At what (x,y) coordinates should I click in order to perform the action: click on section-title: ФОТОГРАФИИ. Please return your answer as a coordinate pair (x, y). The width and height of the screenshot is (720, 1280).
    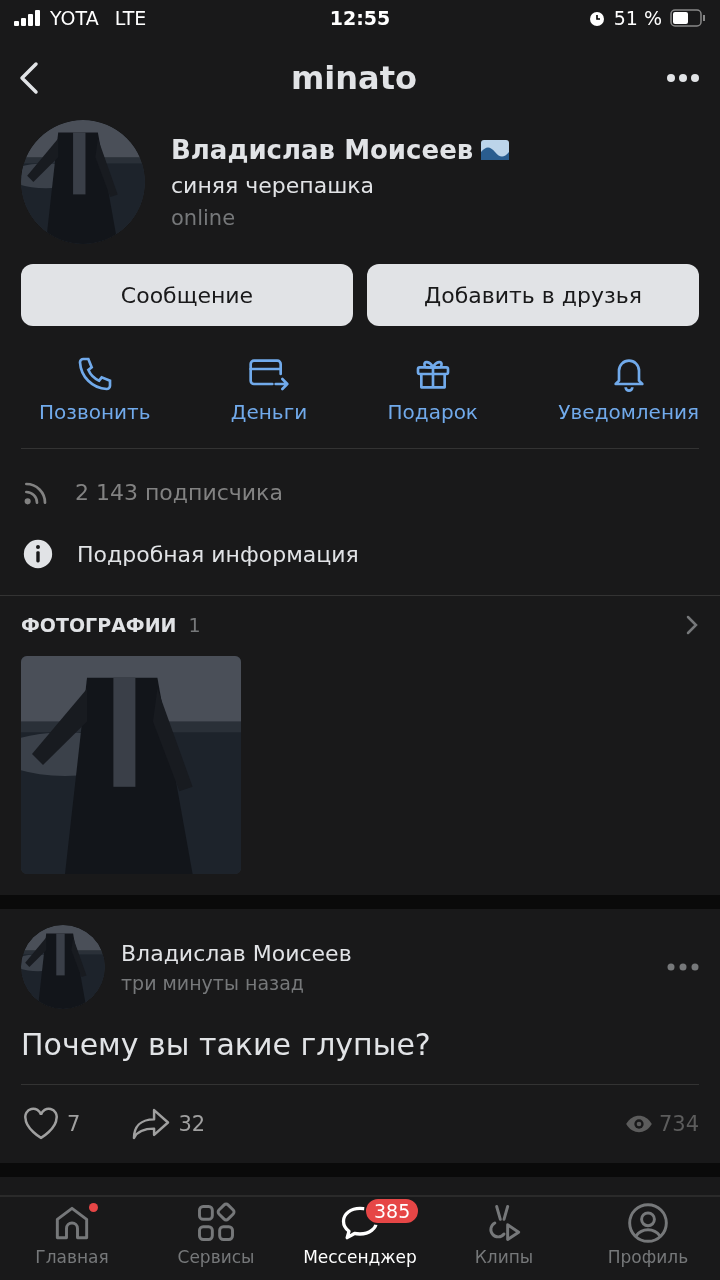
    Looking at the image, I should click on (99, 625).